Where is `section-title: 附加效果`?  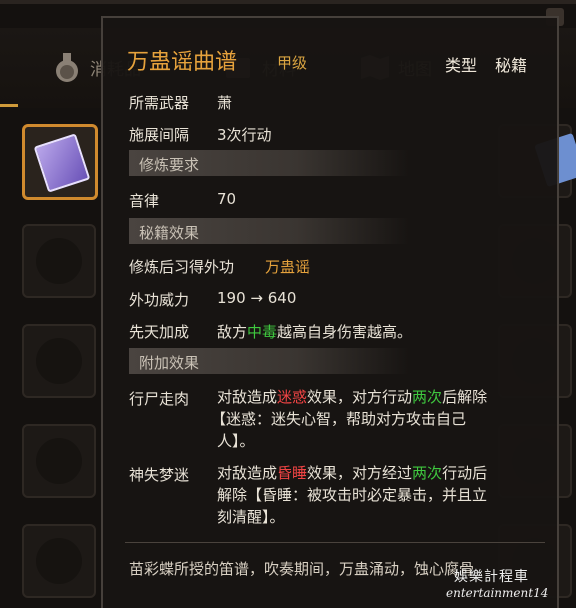 section-title: 附加效果 is located at coordinates (169, 363).